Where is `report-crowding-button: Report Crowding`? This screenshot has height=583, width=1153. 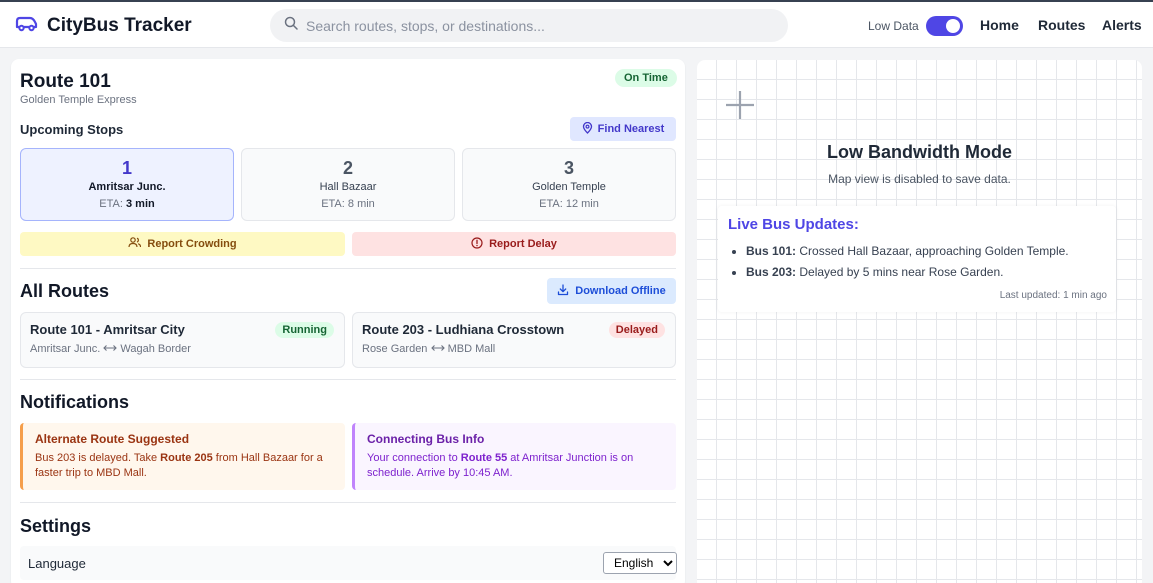
report-crowding-button: Report Crowding is located at coordinates (182, 244).